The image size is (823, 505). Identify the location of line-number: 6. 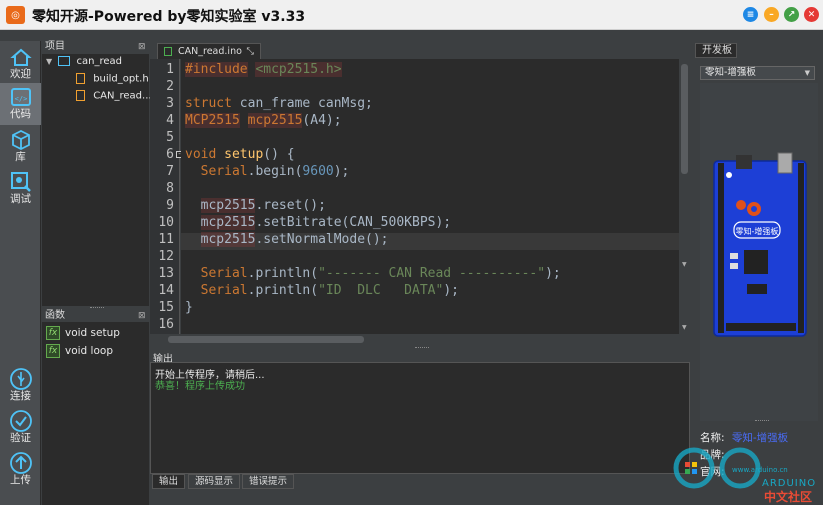
(170, 154).